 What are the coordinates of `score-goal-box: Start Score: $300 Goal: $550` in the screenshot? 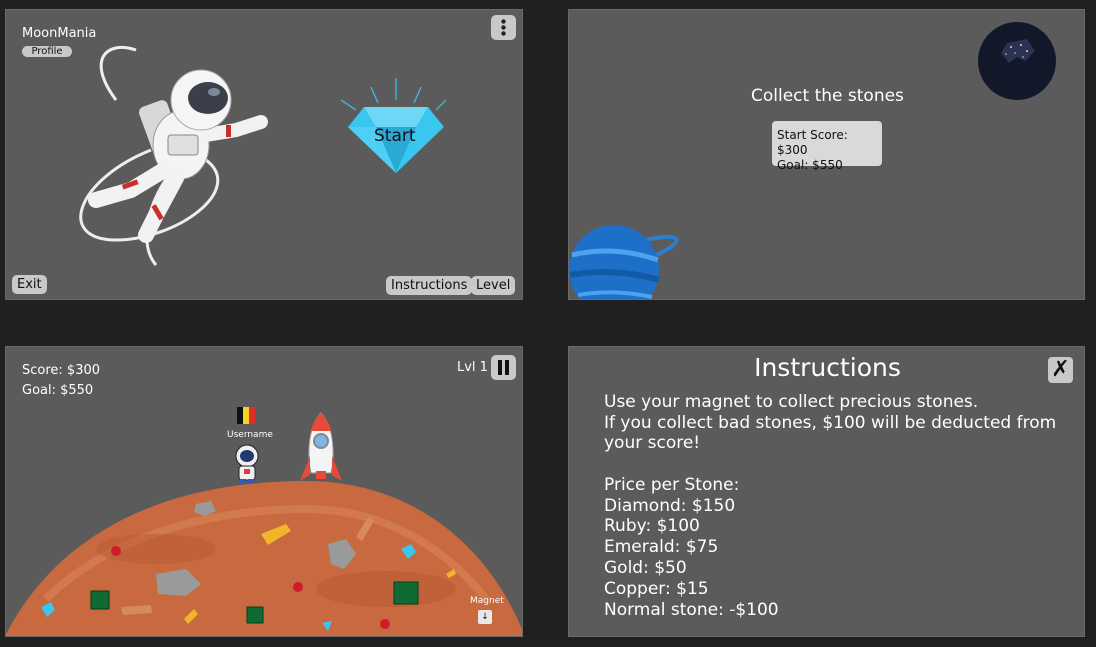 It's located at (827, 146).